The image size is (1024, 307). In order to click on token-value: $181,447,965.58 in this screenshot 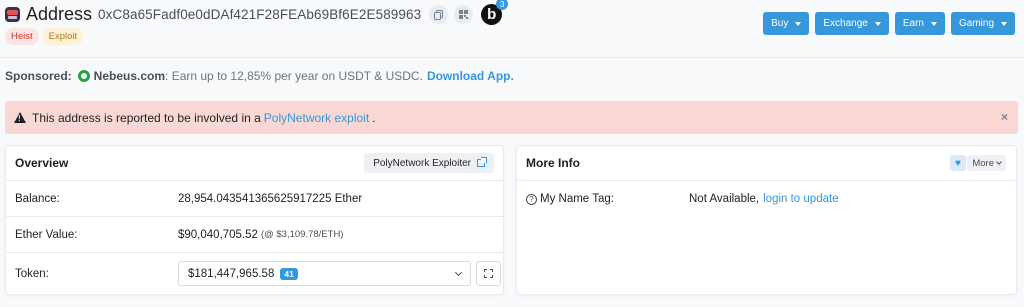, I will do `click(231, 273)`.